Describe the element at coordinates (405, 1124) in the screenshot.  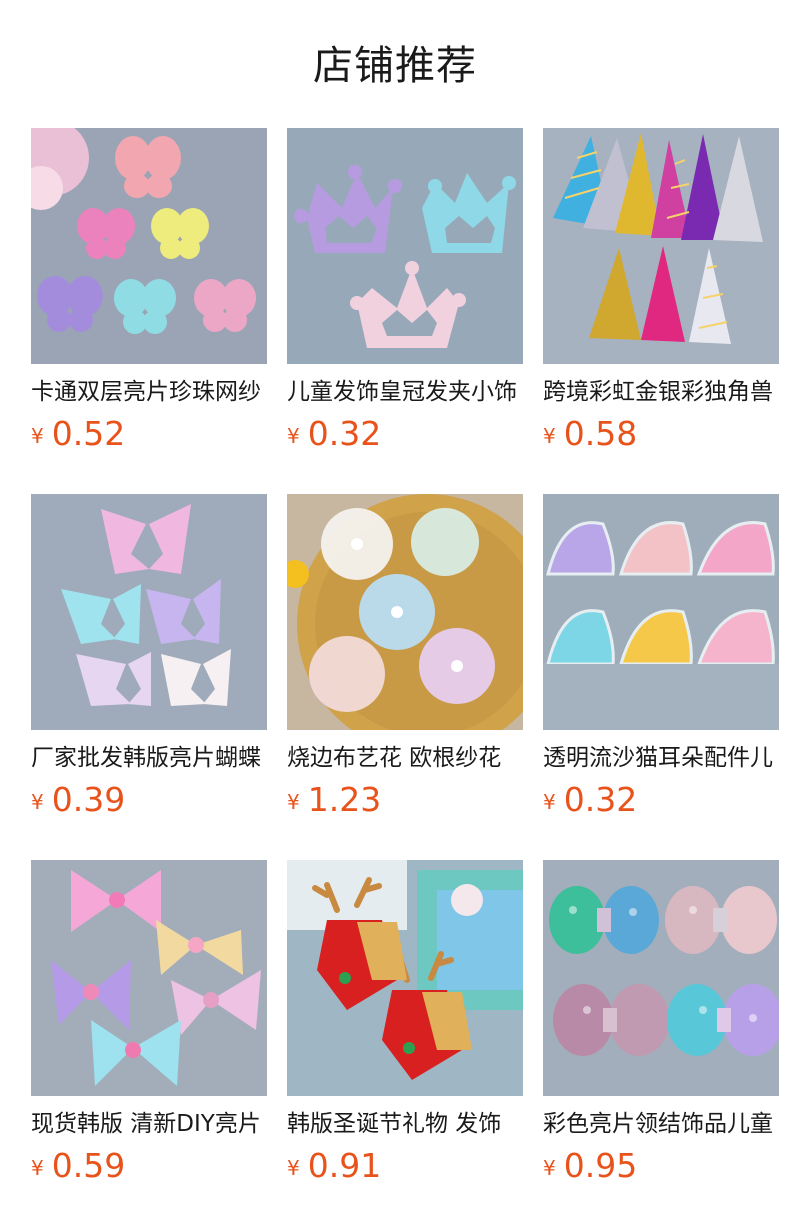
I see `product-name: 韩版圣诞节礼物 发饰` at that location.